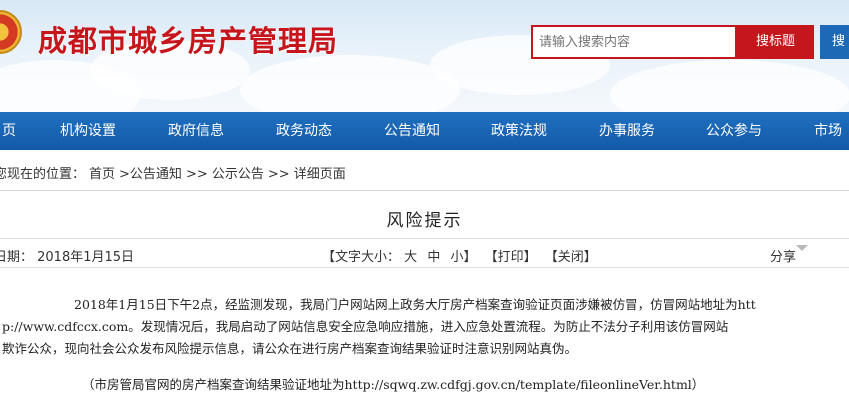  What do you see at coordinates (775, 42) in the screenshot?
I see `search-title-button: 搜标题` at bounding box center [775, 42].